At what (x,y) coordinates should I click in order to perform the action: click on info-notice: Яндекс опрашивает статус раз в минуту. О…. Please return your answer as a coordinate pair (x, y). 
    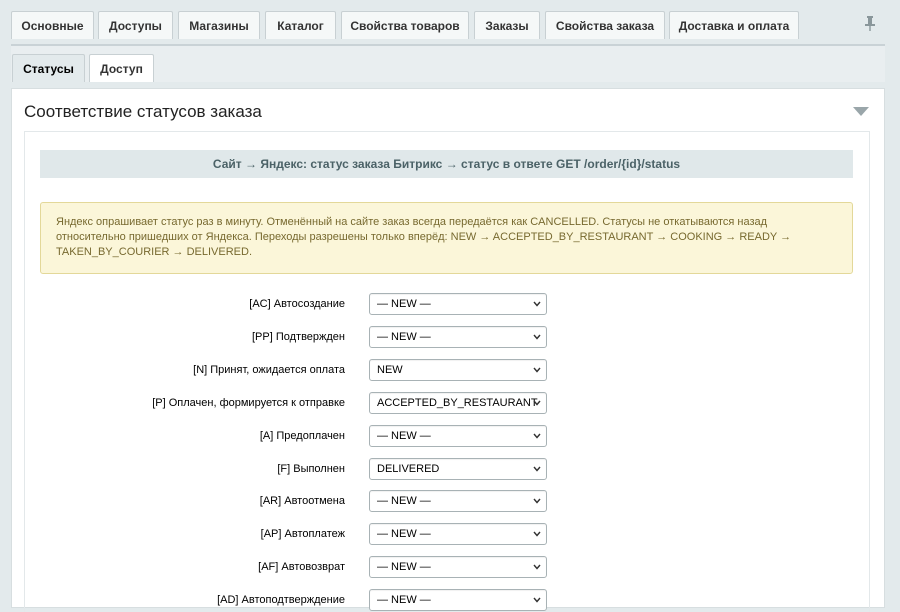
    Looking at the image, I should click on (446, 238).